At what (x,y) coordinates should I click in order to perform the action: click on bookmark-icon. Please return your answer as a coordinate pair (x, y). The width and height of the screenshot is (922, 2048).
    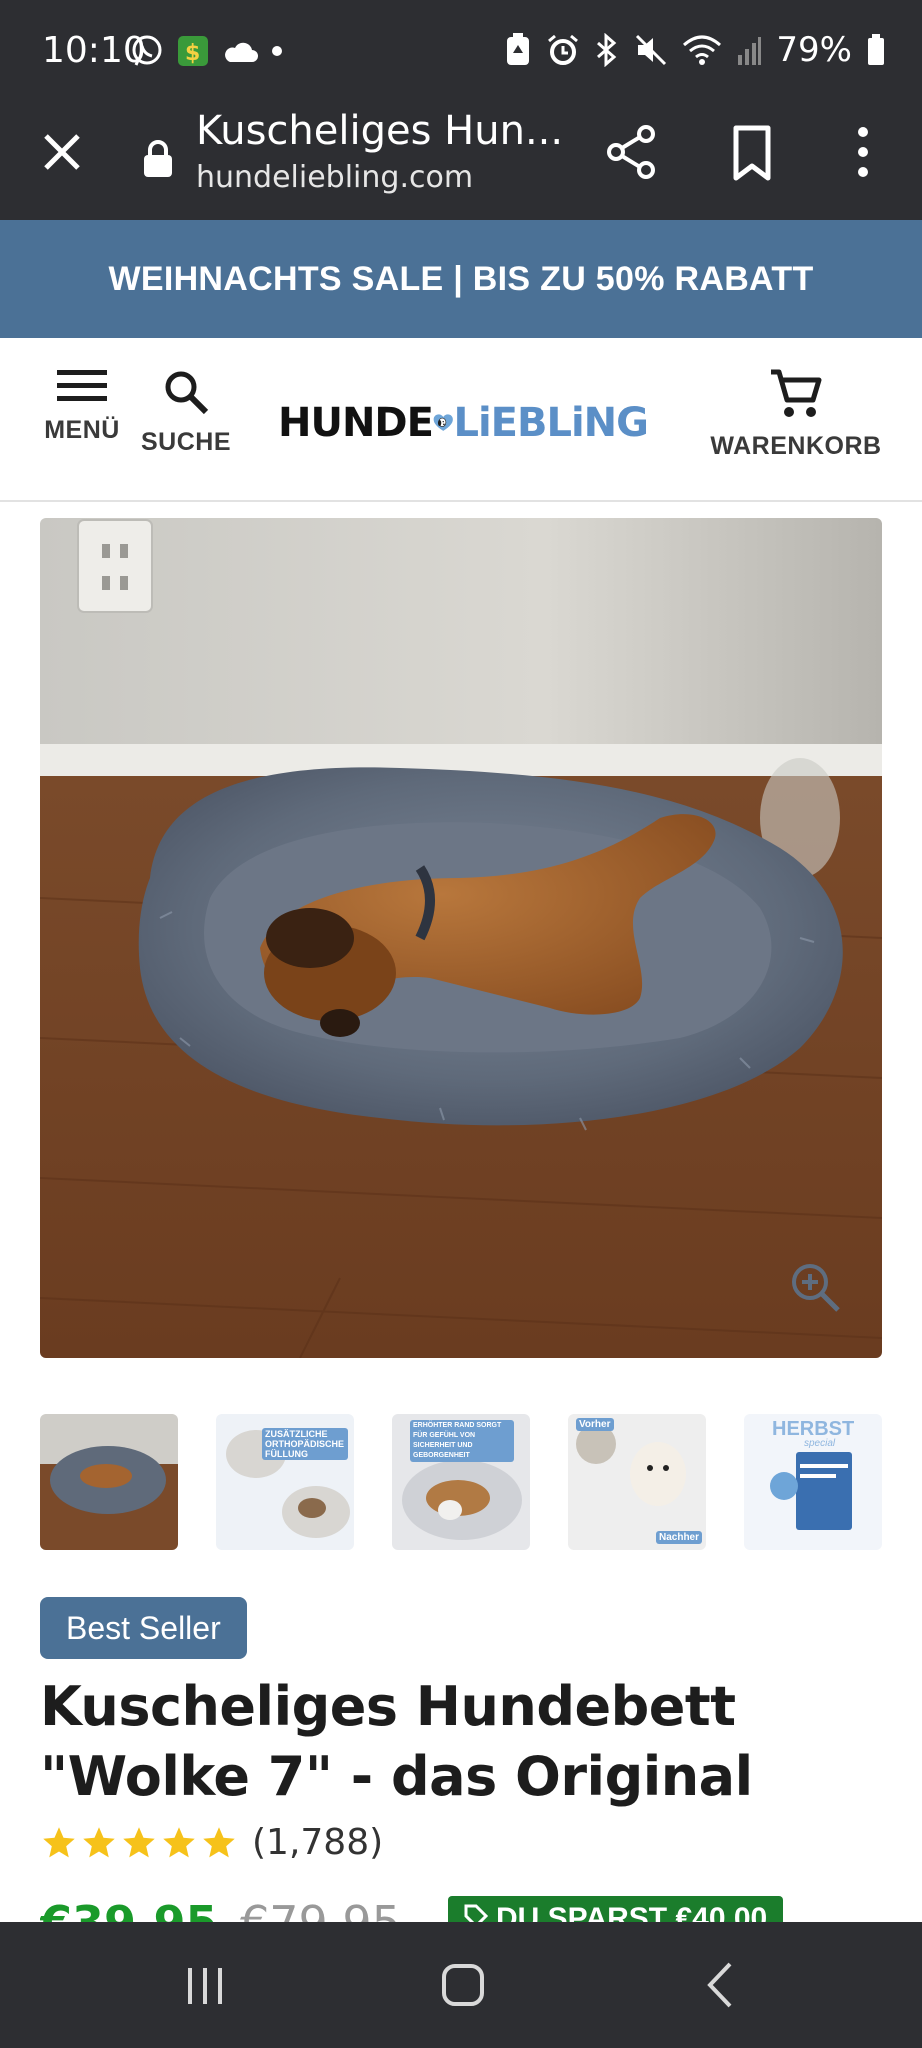
    Looking at the image, I should click on (752, 153).